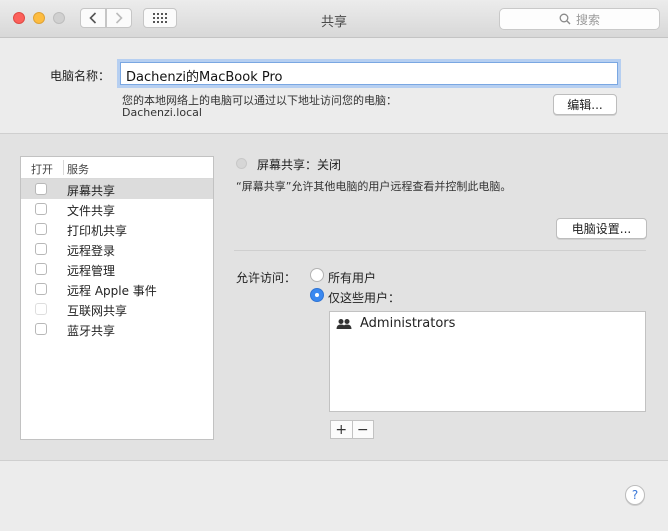 Image resolution: width=668 pixels, height=531 pixels. What do you see at coordinates (408, 323) in the screenshot?
I see `user-label: Administrators` at bounding box center [408, 323].